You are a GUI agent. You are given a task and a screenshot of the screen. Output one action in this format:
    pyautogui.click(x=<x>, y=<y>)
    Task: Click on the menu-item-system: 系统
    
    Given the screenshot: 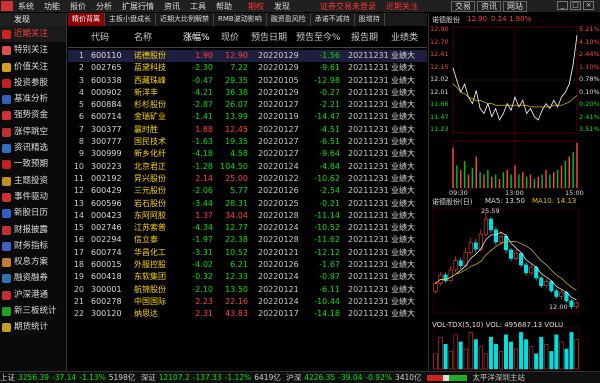 What is the action you would take?
    pyautogui.click(x=26, y=6)
    